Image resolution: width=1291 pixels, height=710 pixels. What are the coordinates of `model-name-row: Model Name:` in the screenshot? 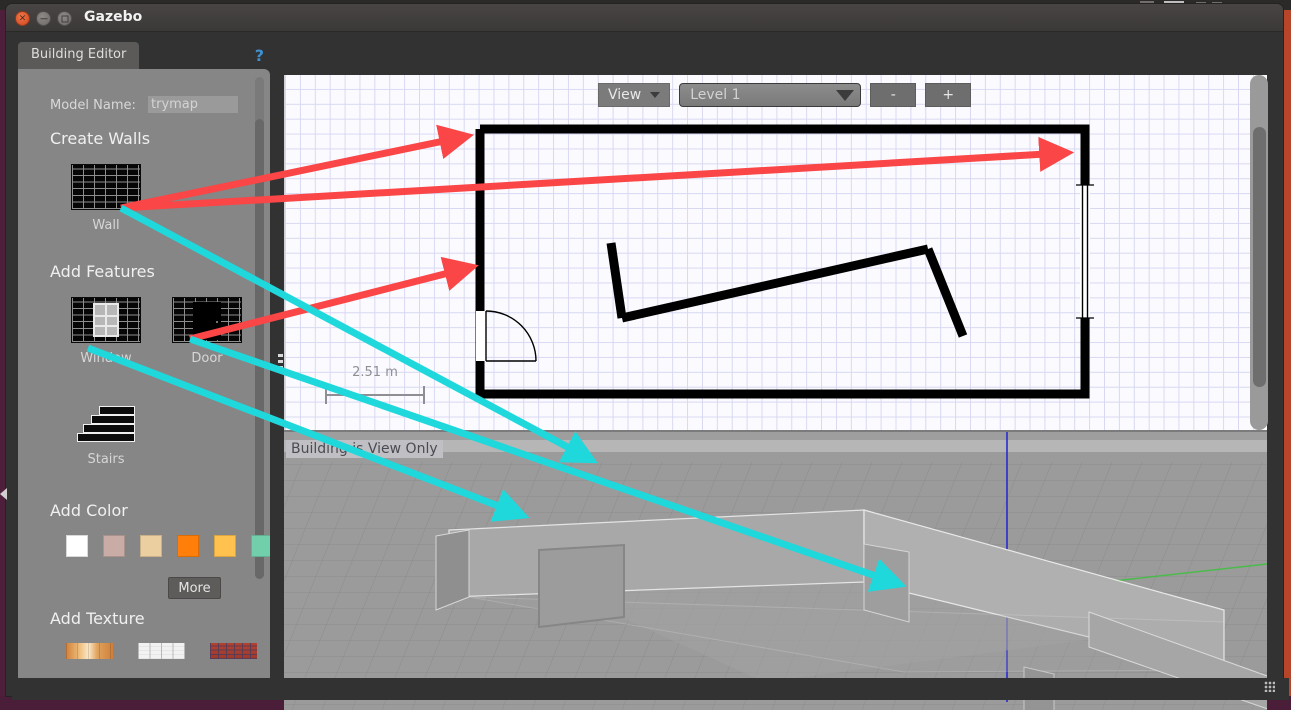 It's located at (150, 103).